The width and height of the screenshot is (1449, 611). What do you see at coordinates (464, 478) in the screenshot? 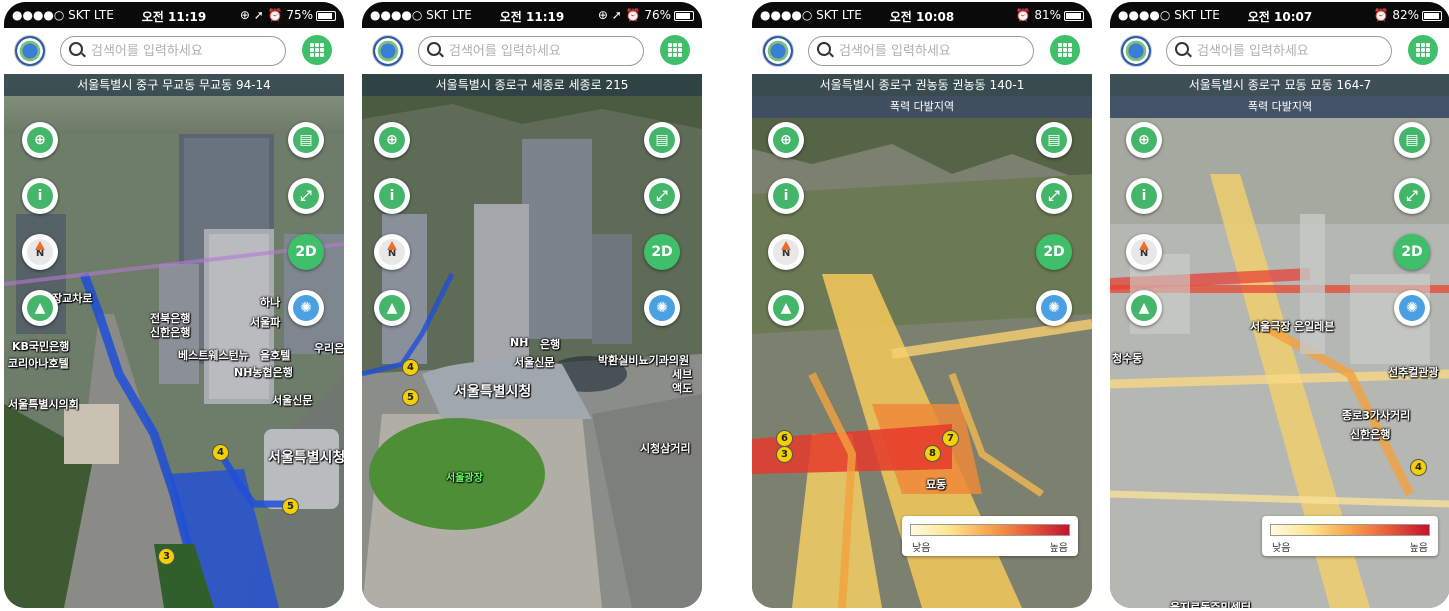
I see `map-label: 서울광장` at bounding box center [464, 478].